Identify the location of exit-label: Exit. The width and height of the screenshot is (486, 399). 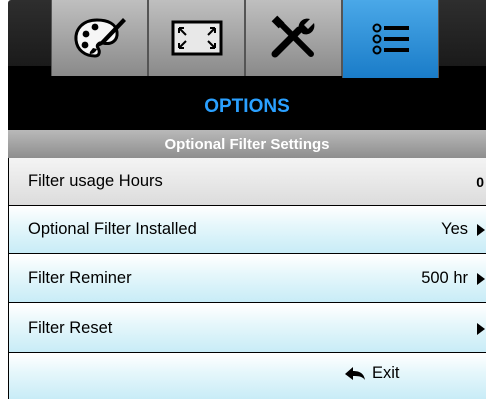
(386, 373).